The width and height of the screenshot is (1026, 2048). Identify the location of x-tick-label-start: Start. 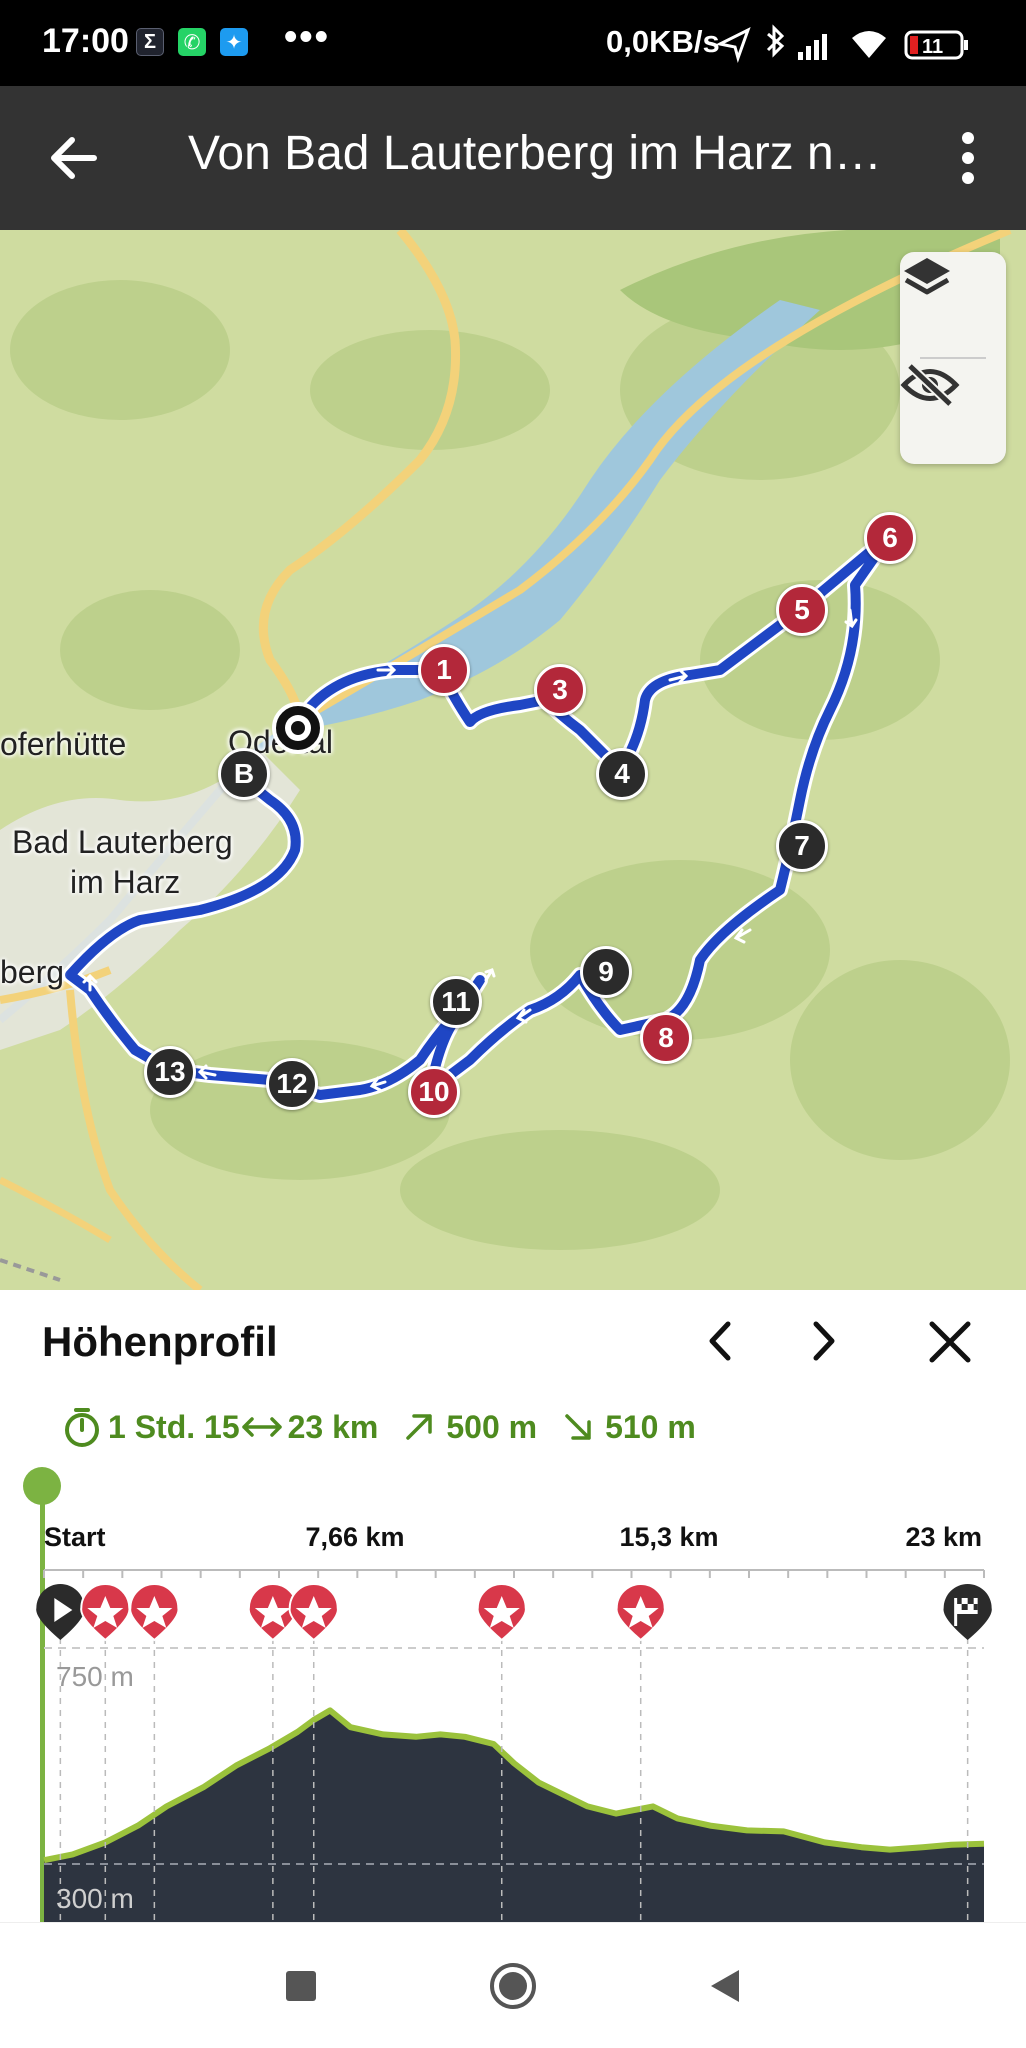
(75, 1537).